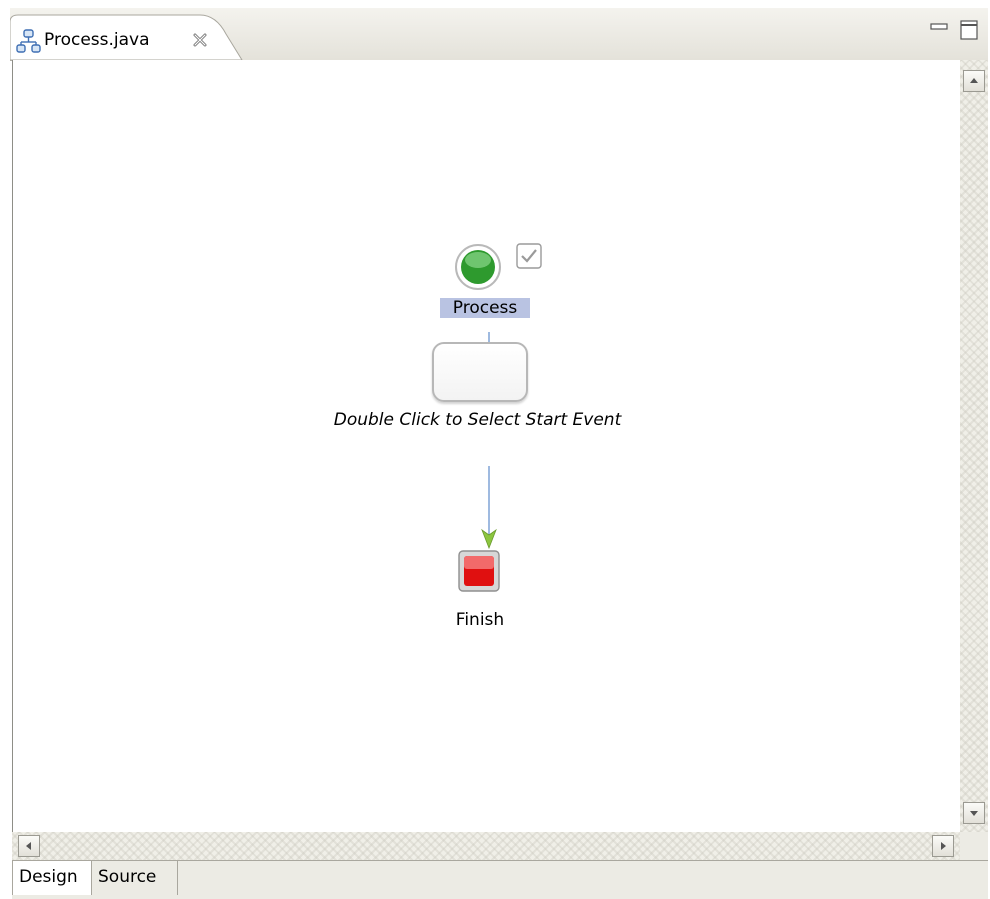 This screenshot has height=899, width=990. Describe the element at coordinates (485, 308) in the screenshot. I see `start-node-label: Process` at that location.